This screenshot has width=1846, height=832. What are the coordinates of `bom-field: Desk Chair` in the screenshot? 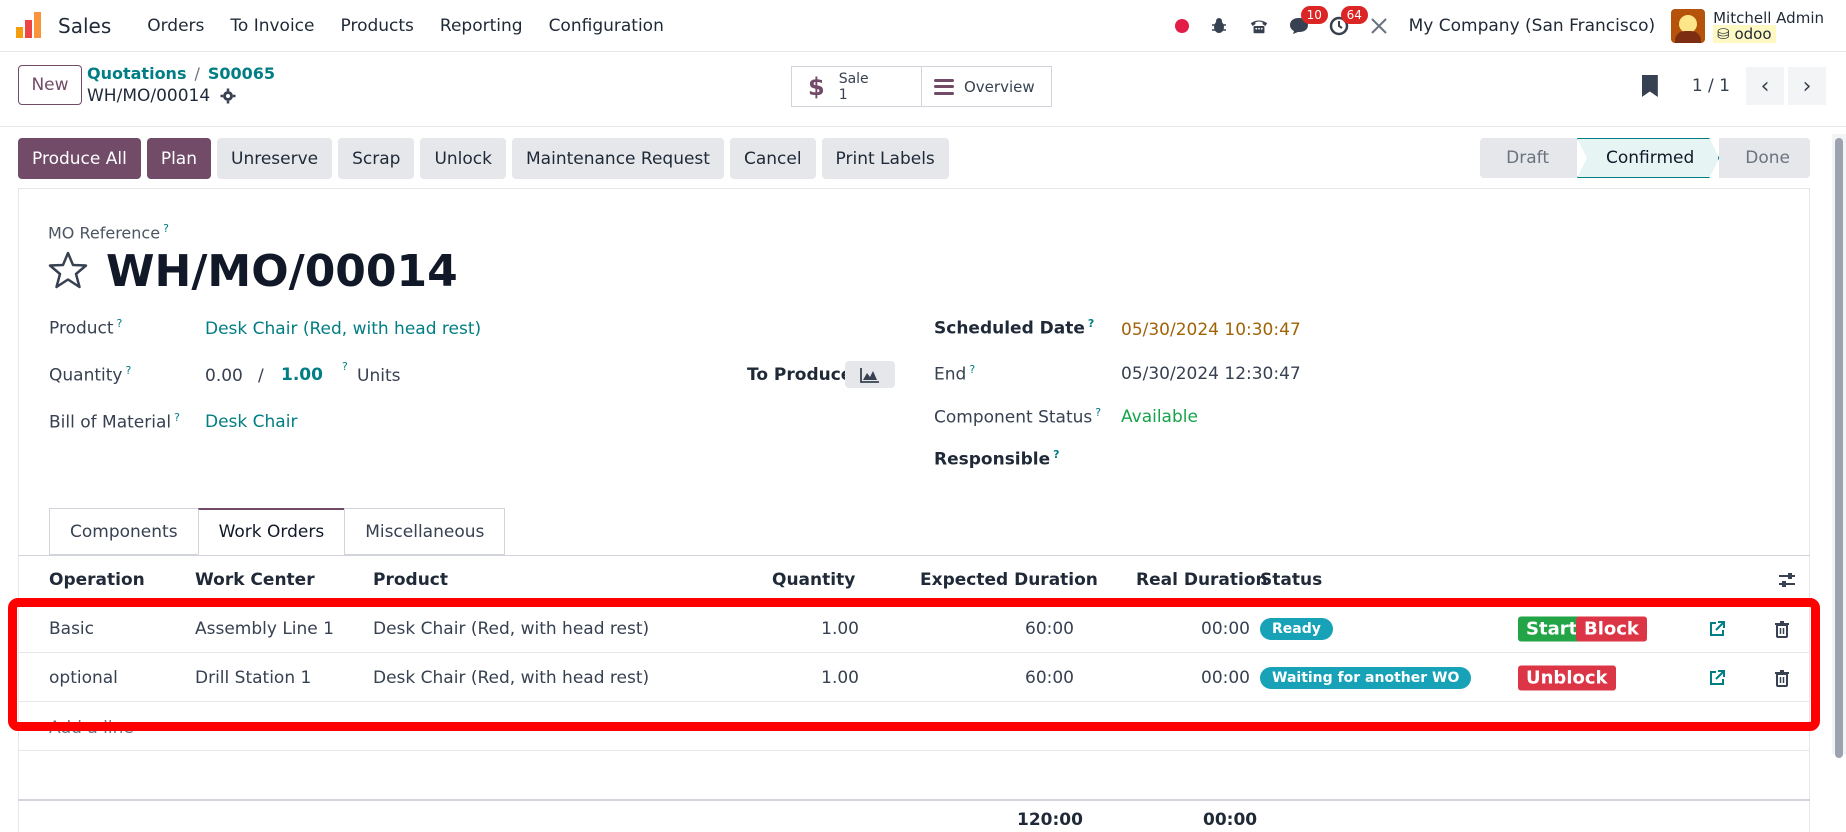 It's located at (251, 422).